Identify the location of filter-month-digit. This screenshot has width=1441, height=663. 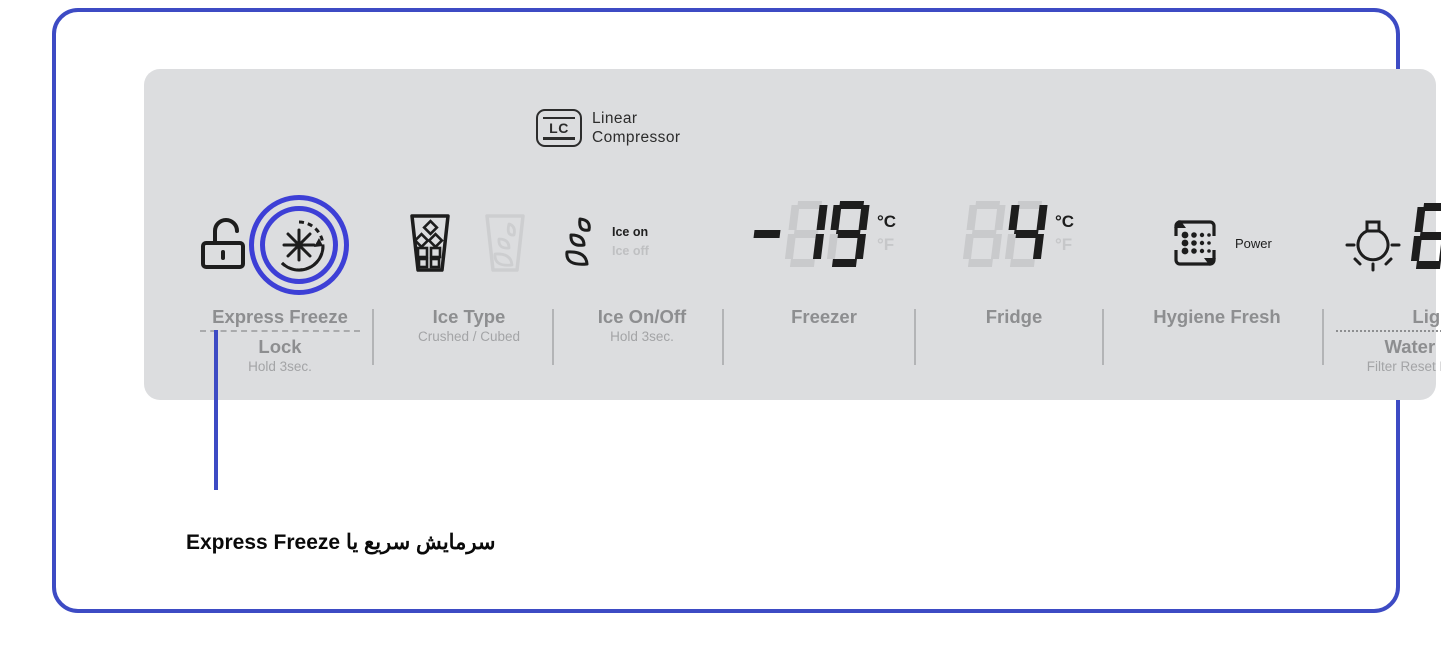
(1424, 236).